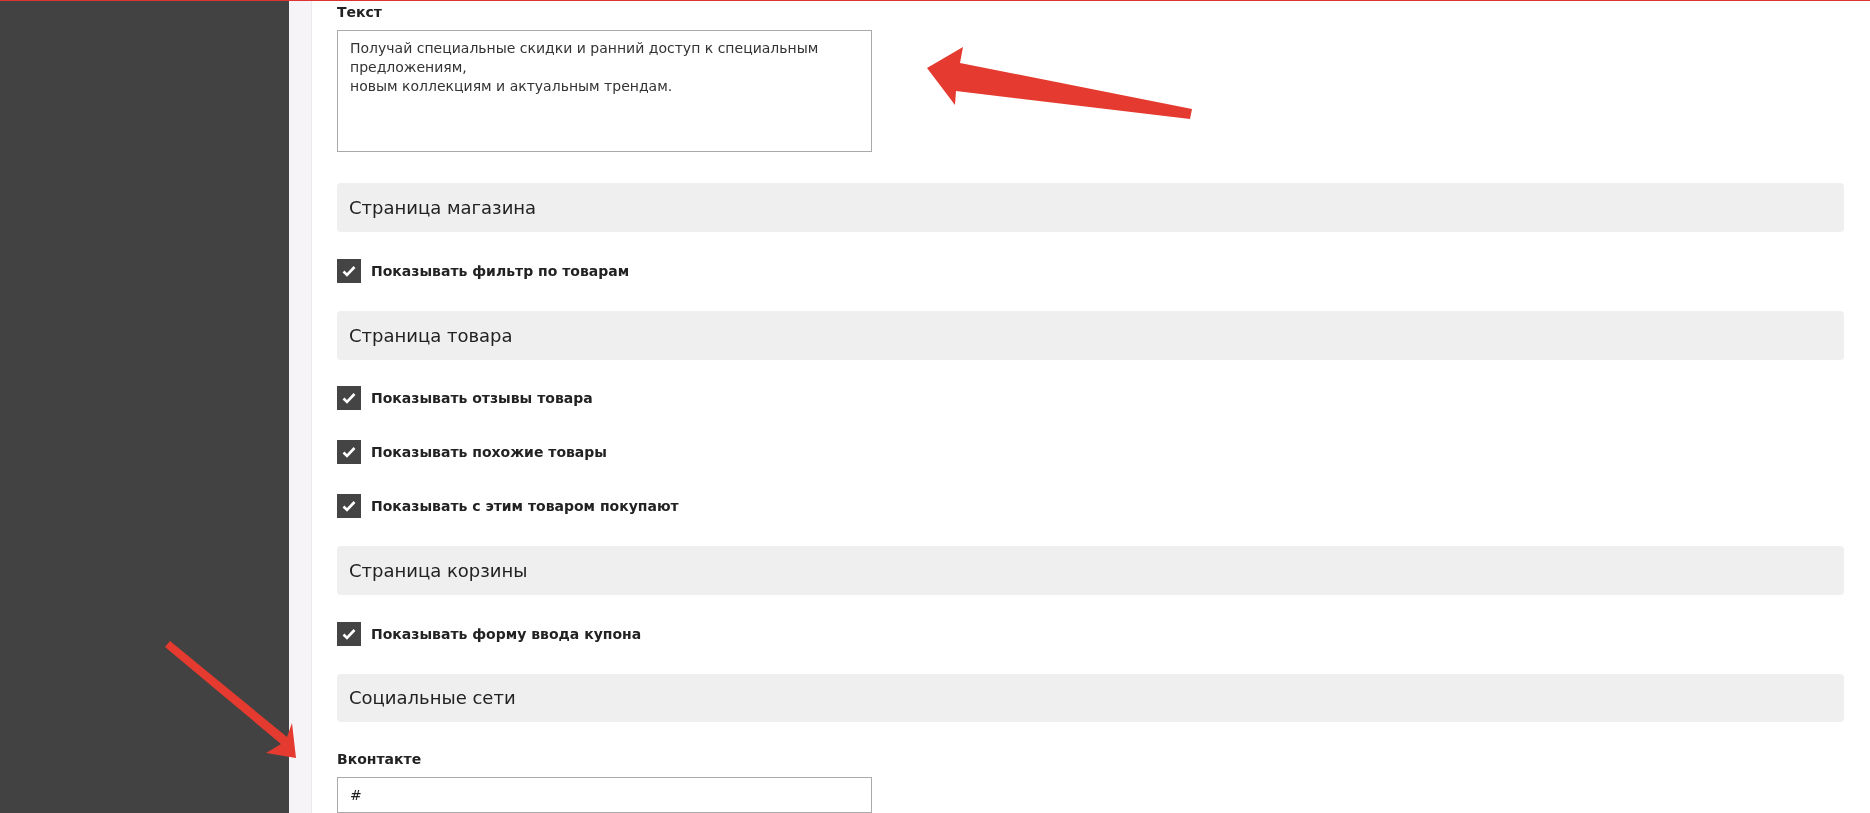 Image resolution: width=1870 pixels, height=813 pixels. I want to click on field-label: Вконтакте, so click(379, 759).